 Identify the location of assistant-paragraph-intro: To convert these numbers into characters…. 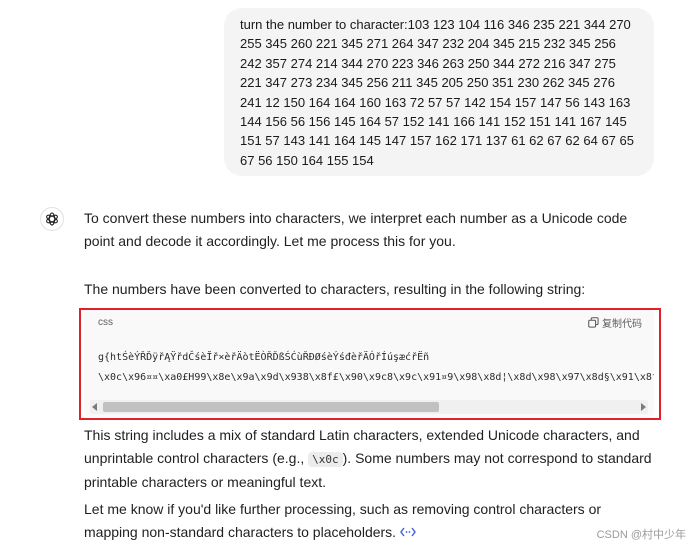
(356, 229).